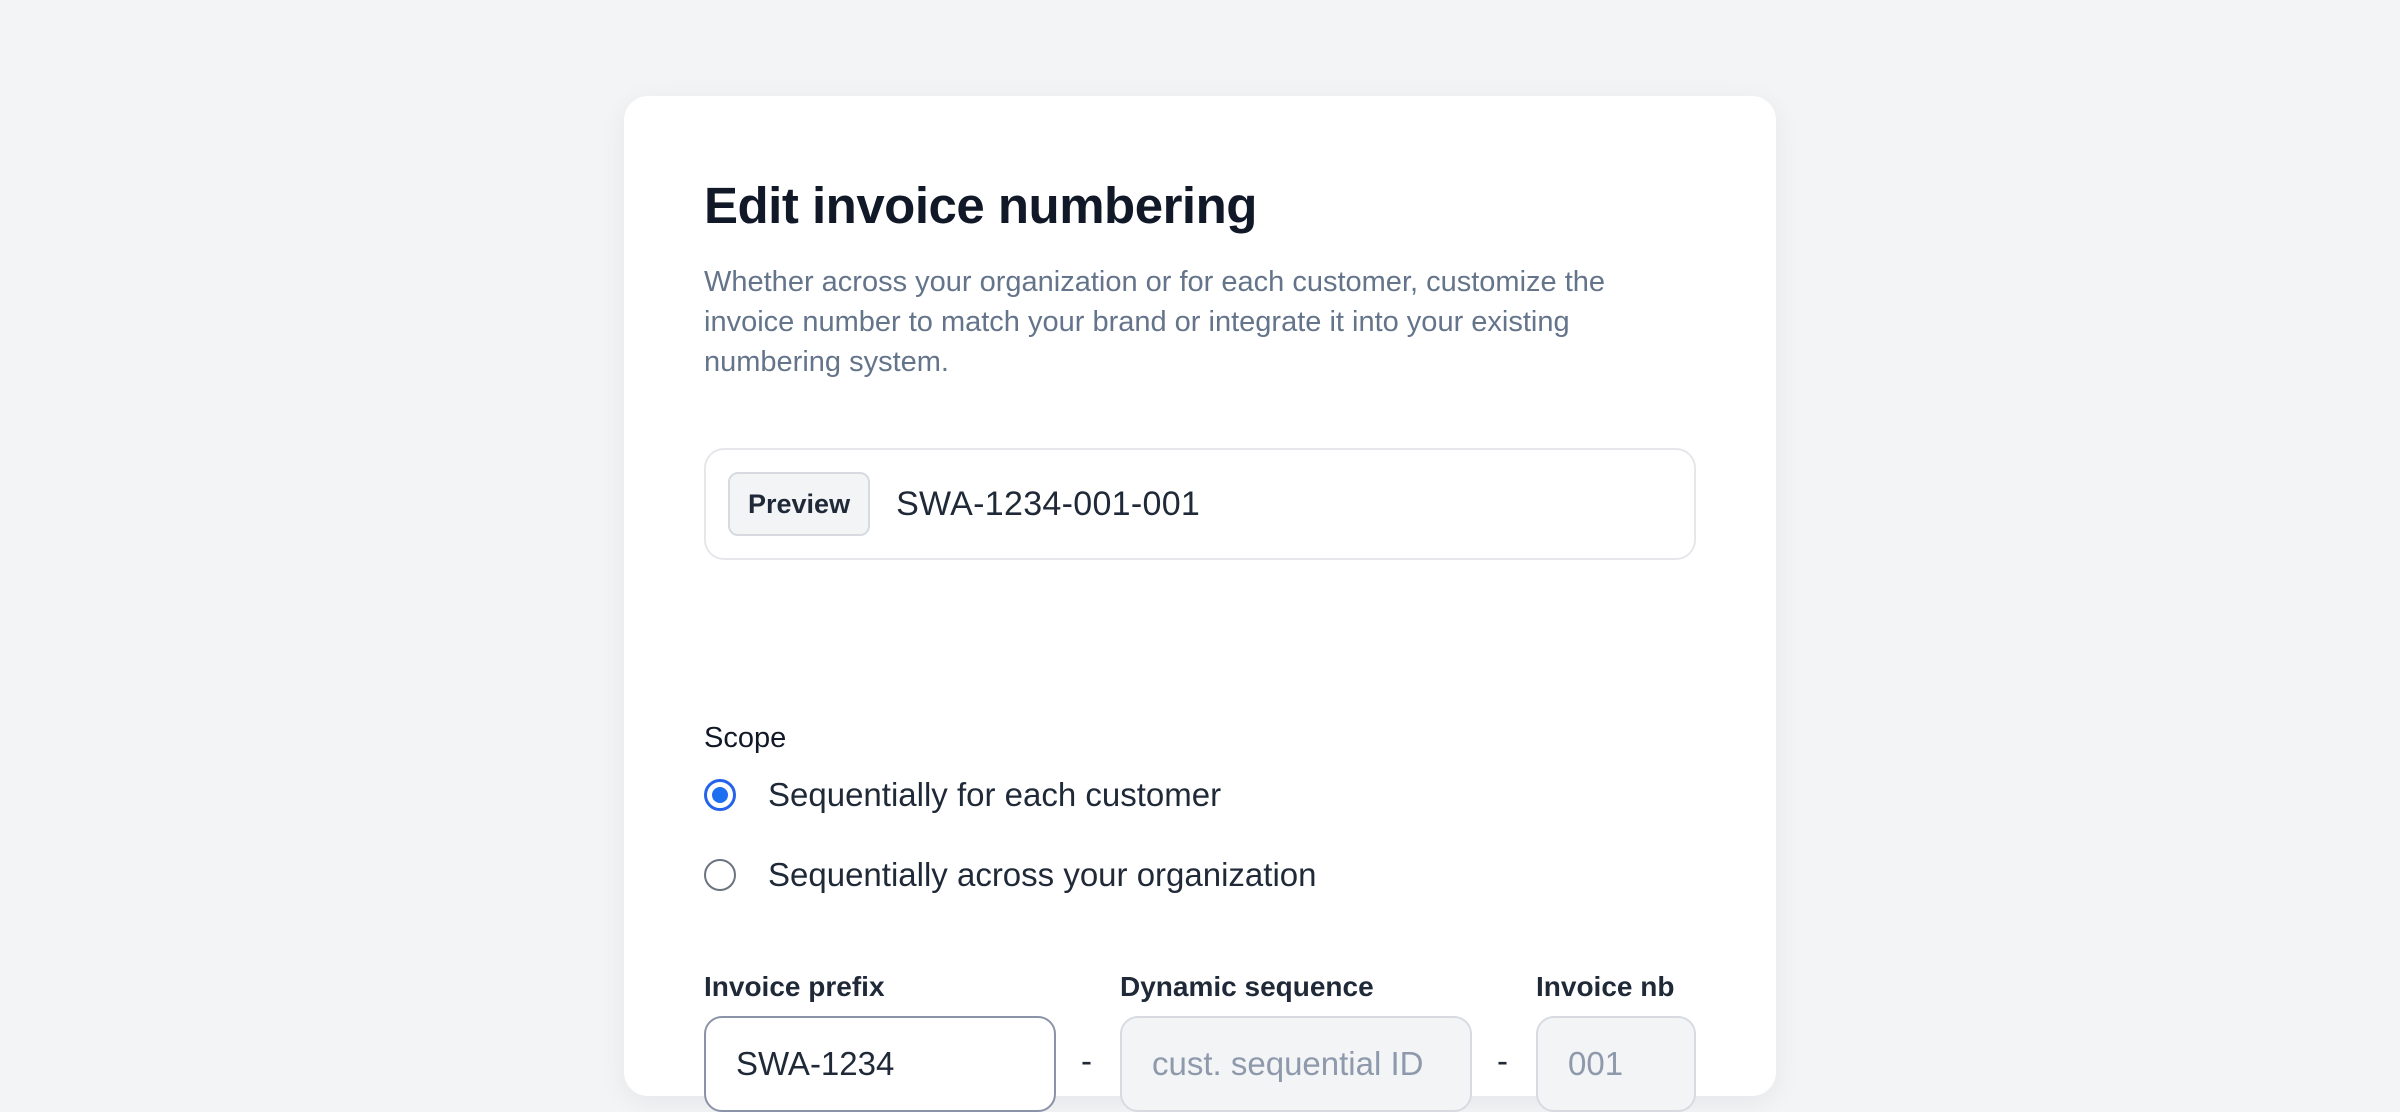 The image size is (2400, 1112). Describe the element at coordinates (1247, 986) in the screenshot. I see `dynamic-sequence-label: Dynamic sequence` at that location.